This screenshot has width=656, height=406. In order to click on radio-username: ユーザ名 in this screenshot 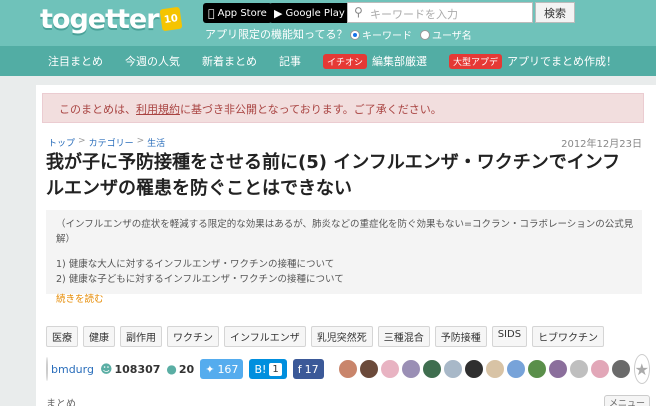, I will do `click(446, 34)`.